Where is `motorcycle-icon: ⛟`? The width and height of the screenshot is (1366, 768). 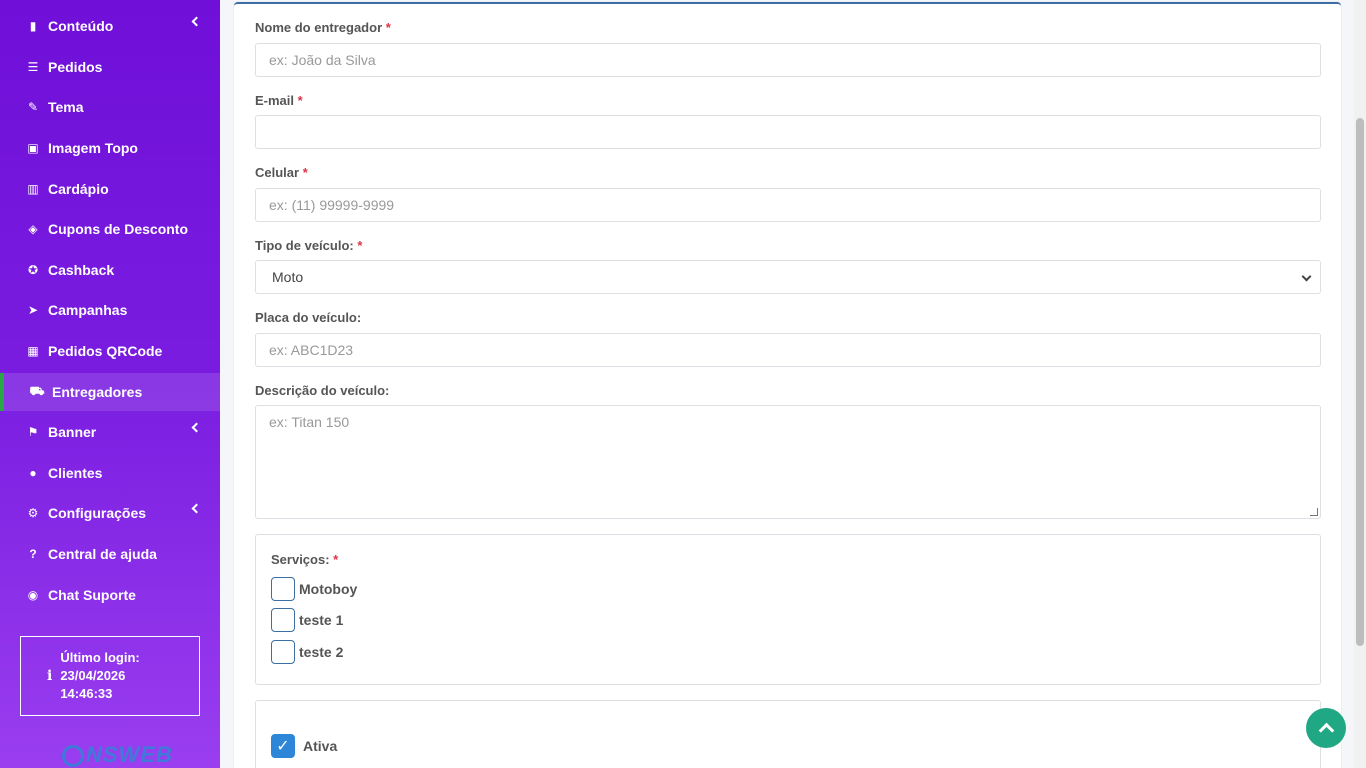
motorcycle-icon: ⛟ is located at coordinates (37, 391).